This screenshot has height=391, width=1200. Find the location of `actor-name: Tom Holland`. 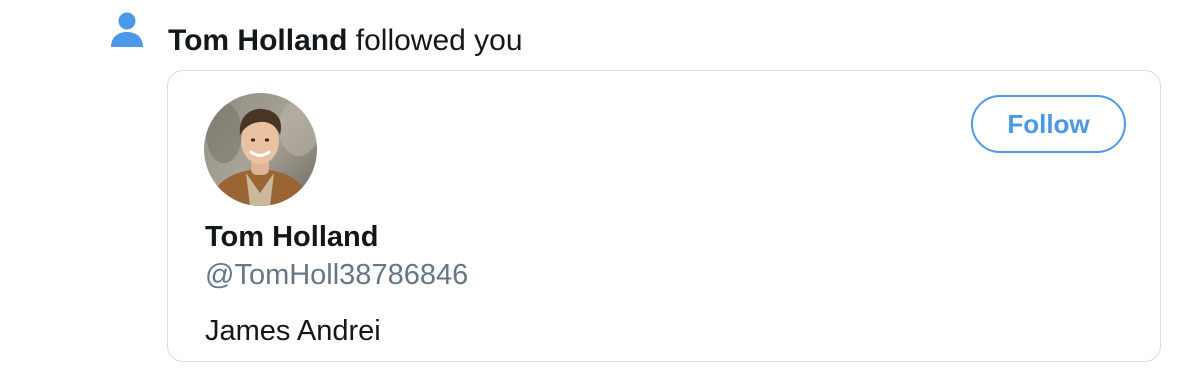

actor-name: Tom Holland is located at coordinates (257, 40).